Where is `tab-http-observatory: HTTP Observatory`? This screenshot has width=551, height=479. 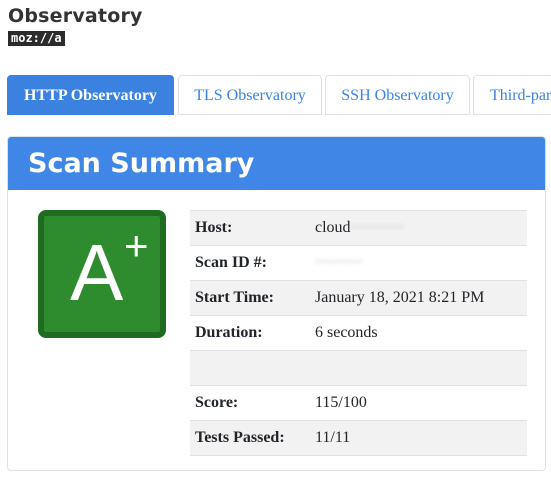
tab-http-observatory: HTTP Observatory is located at coordinates (90, 95).